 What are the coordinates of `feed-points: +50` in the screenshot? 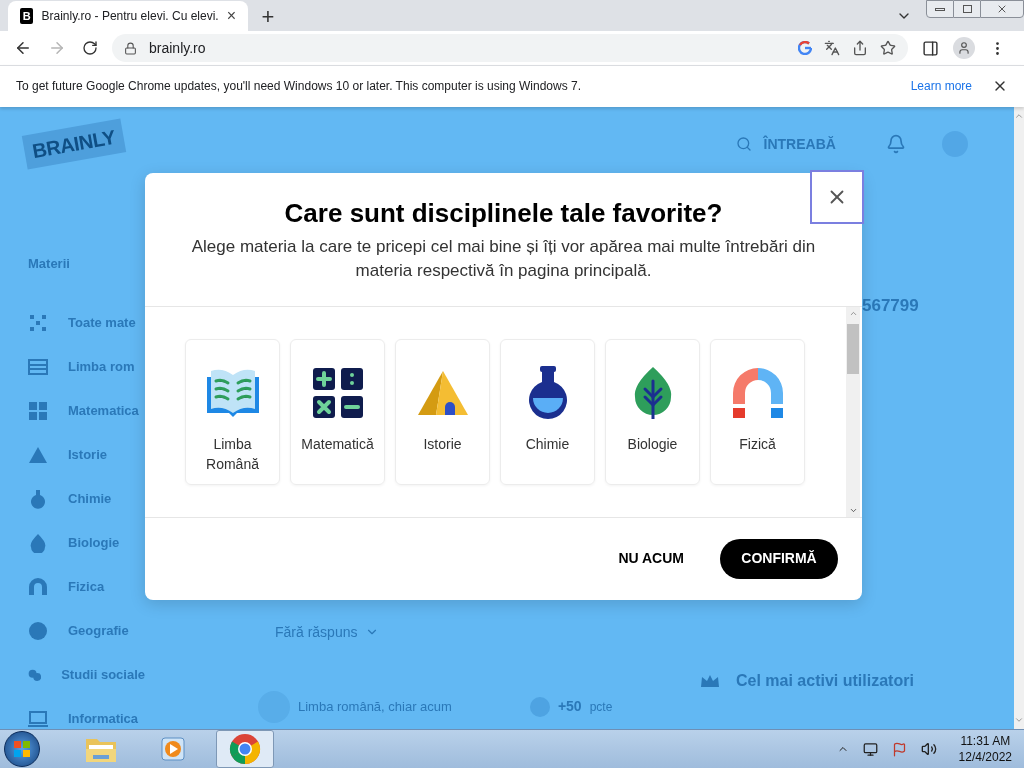 It's located at (569, 706).